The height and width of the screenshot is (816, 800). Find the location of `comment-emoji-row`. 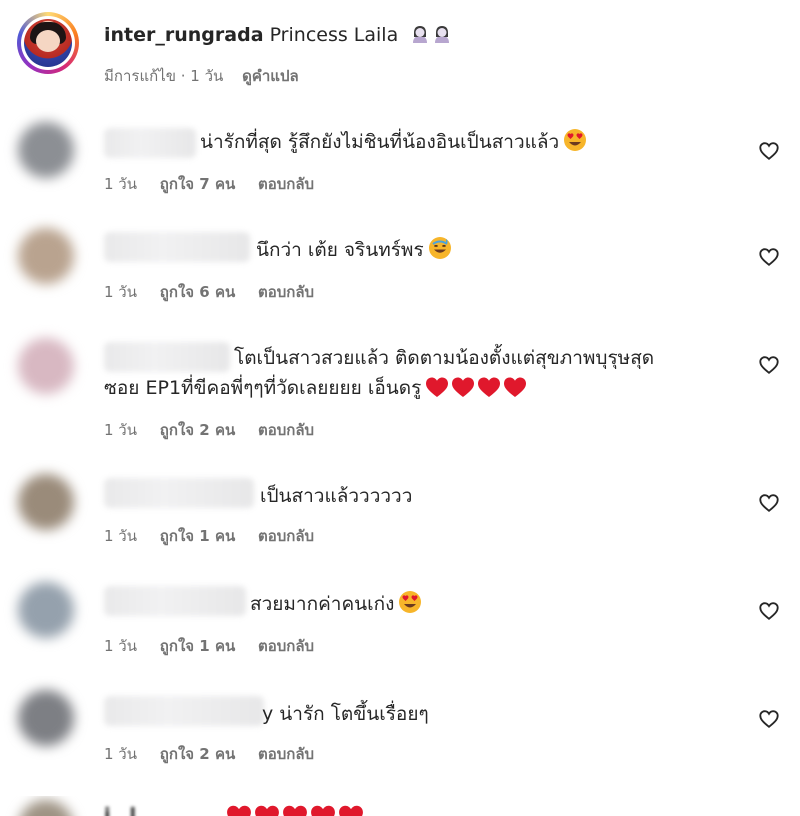

comment-emoji-row is located at coordinates (293, 810).